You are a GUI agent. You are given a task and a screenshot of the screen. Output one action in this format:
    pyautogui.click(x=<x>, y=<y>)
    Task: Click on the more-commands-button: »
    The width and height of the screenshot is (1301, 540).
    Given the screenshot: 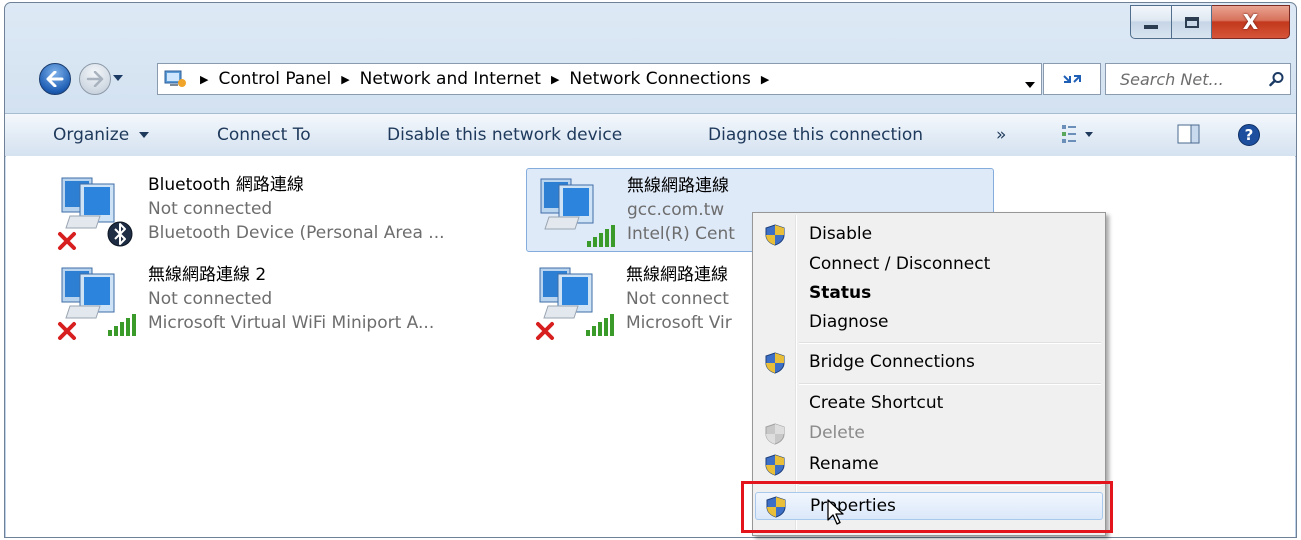 What is the action you would take?
    pyautogui.click(x=1001, y=135)
    